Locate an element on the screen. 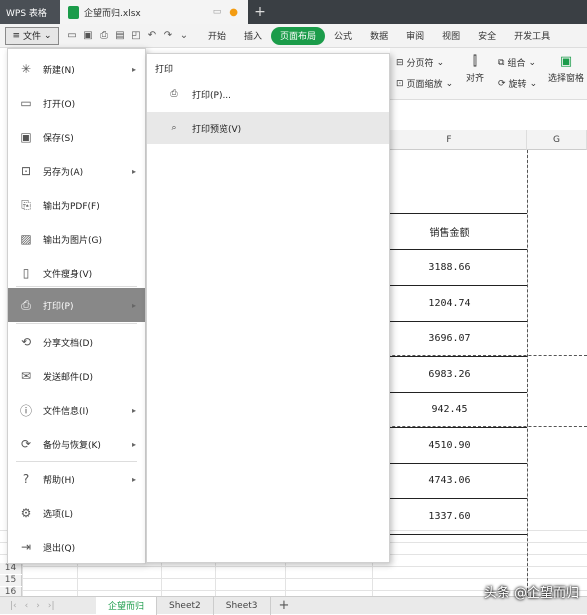 The image size is (587, 615). slim-file-icon: ▯ is located at coordinates (26, 273).